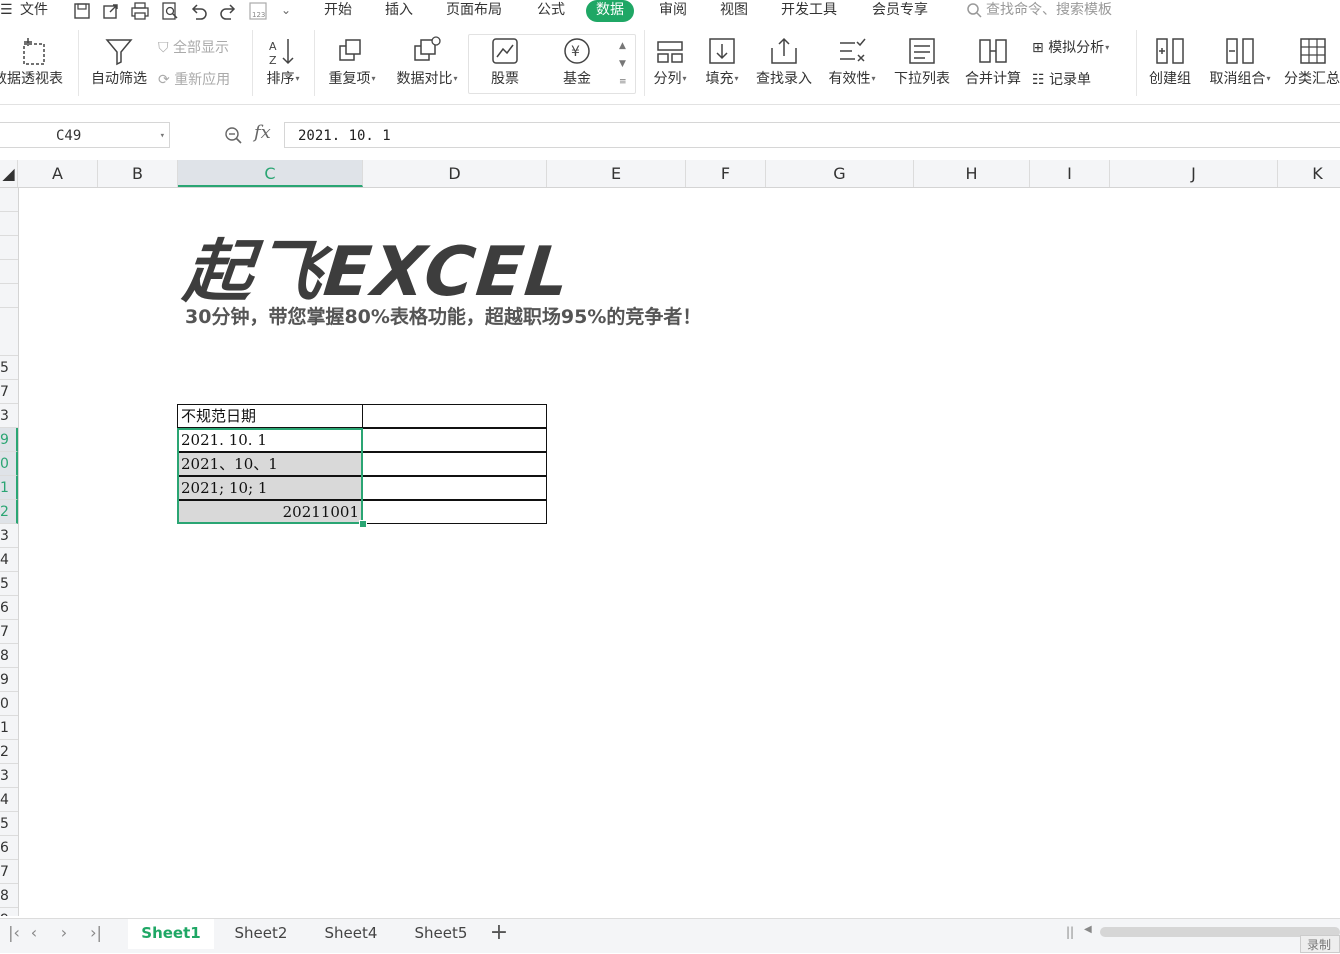 This screenshot has height=954, width=1340. Describe the element at coordinates (270, 440) in the screenshot. I see `table-cell-date: 2021. 10. 1` at that location.